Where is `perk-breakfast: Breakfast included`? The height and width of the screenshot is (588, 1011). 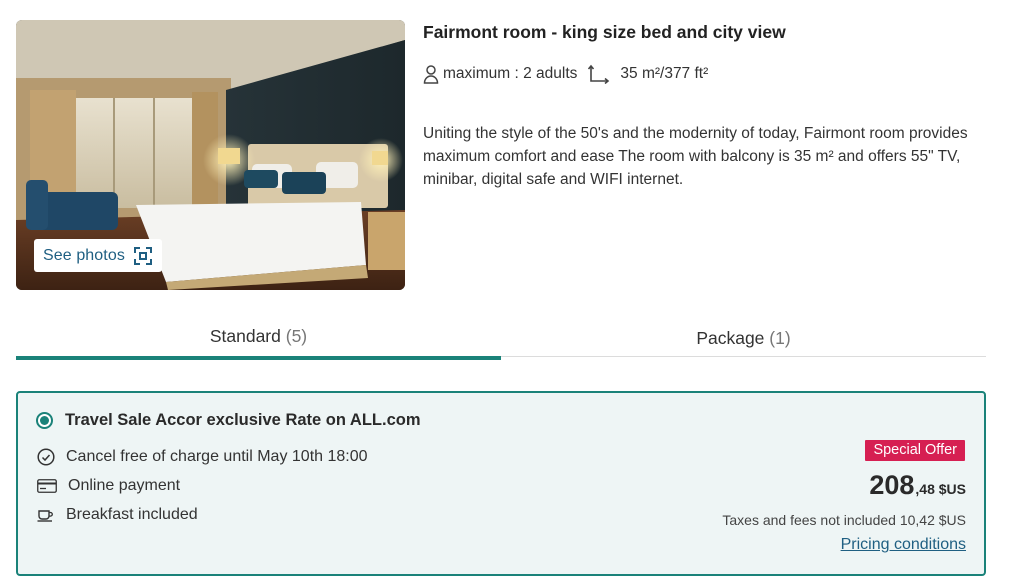 perk-breakfast: Breakfast included is located at coordinates (117, 515).